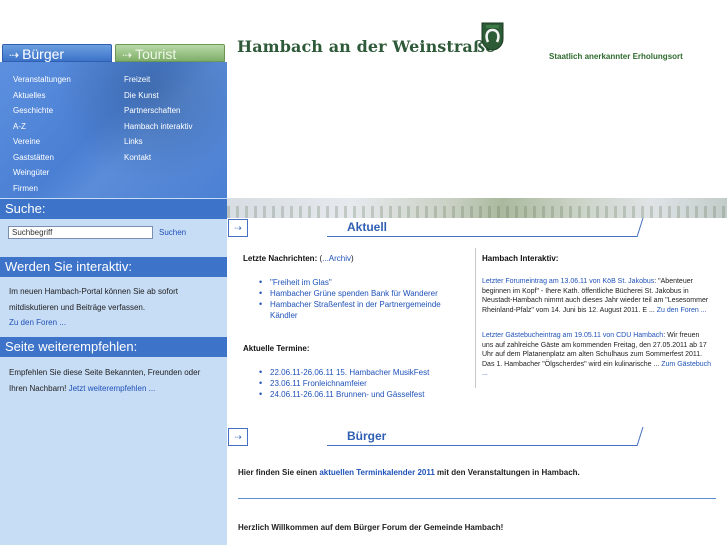 This screenshot has width=727, height=545. I want to click on event-item: • 23.06.11 Fronleichnamfeier, so click(363, 383).